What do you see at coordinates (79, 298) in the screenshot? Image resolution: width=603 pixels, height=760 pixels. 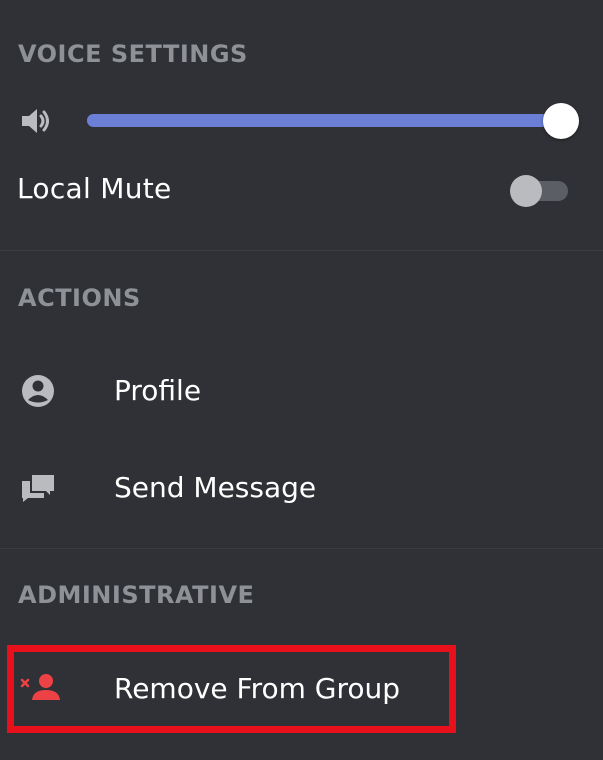 I see `actions-header: ACTIONS` at bounding box center [79, 298].